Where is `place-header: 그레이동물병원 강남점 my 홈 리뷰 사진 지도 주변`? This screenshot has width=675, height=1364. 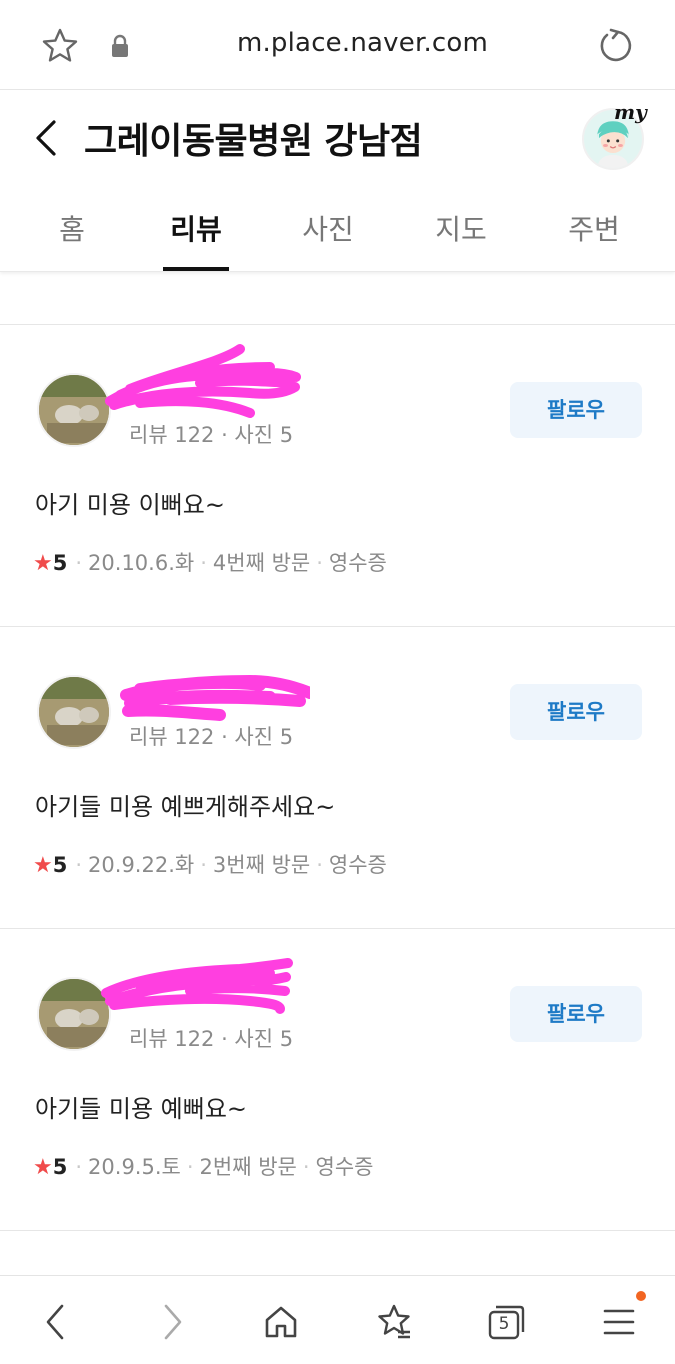 place-header: 그레이동물병원 강남점 my 홈 리뷰 사진 지도 주변 is located at coordinates (337, 181).